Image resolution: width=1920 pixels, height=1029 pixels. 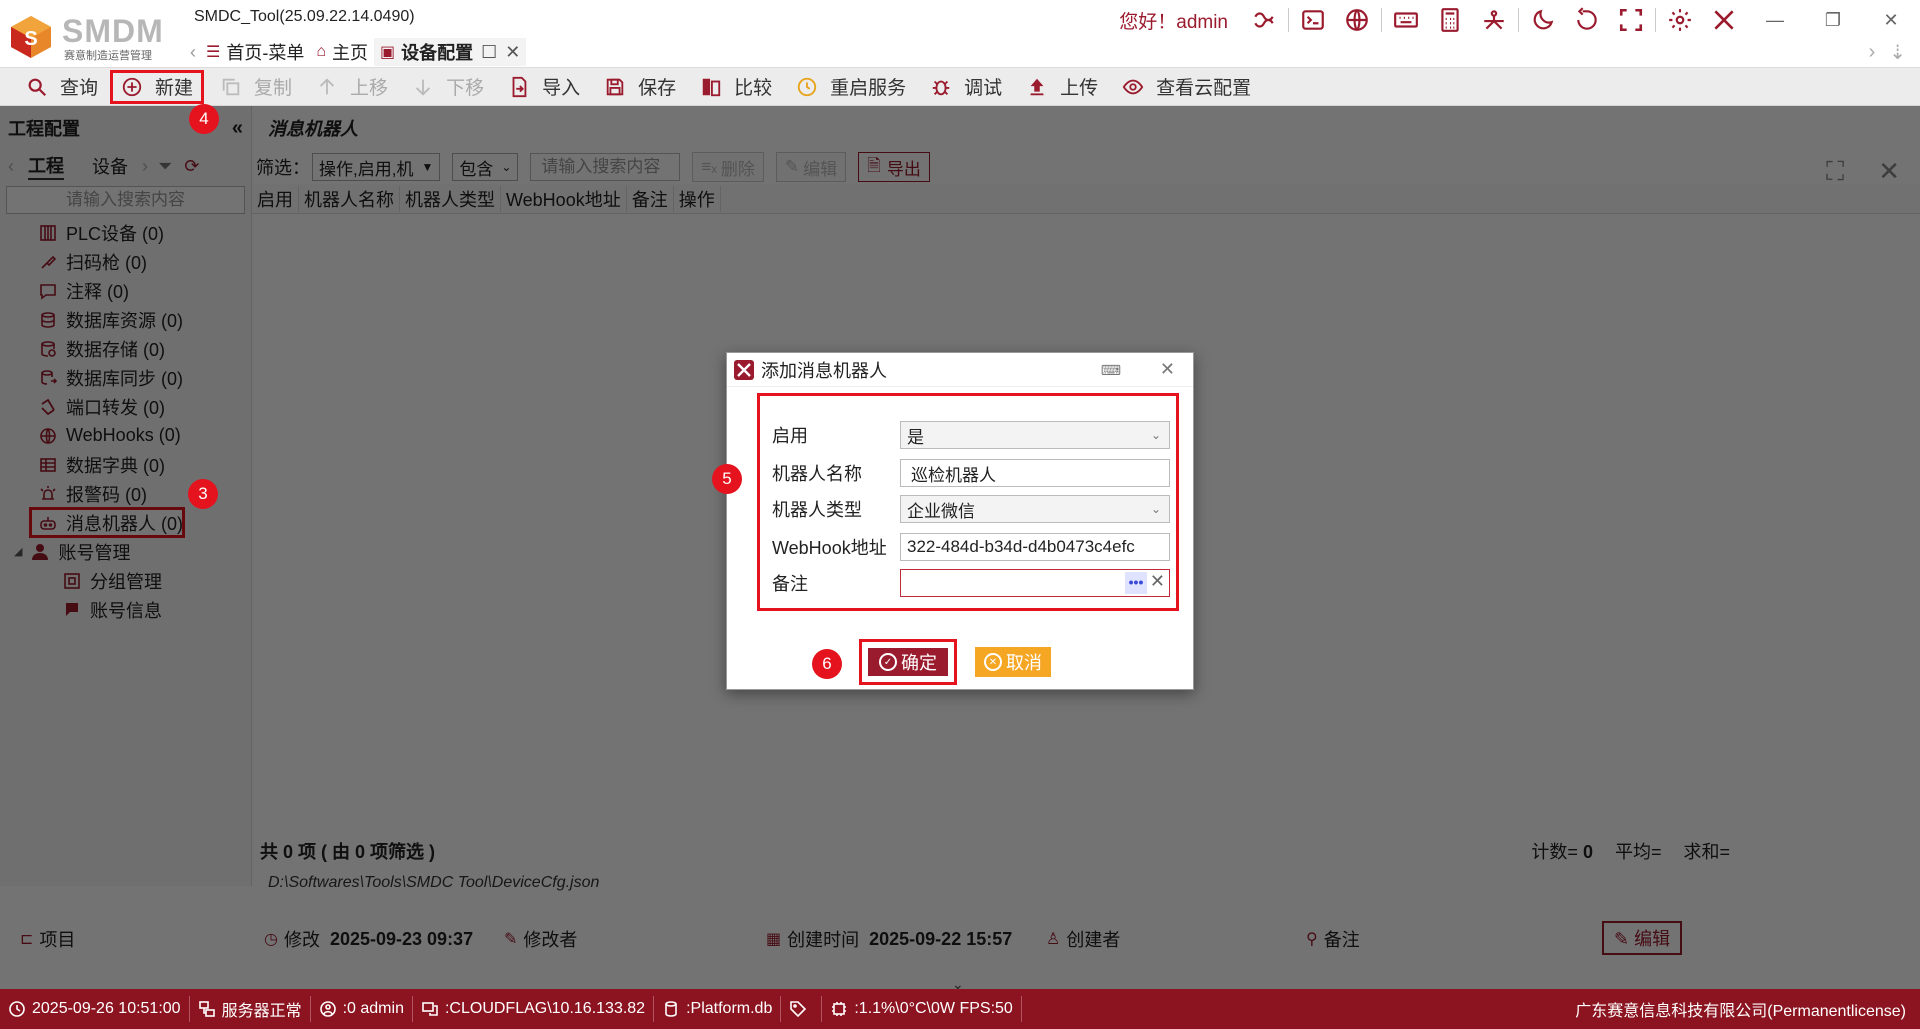 What do you see at coordinates (1312, 939) in the screenshot?
I see `pin-icon: ⚲` at bounding box center [1312, 939].